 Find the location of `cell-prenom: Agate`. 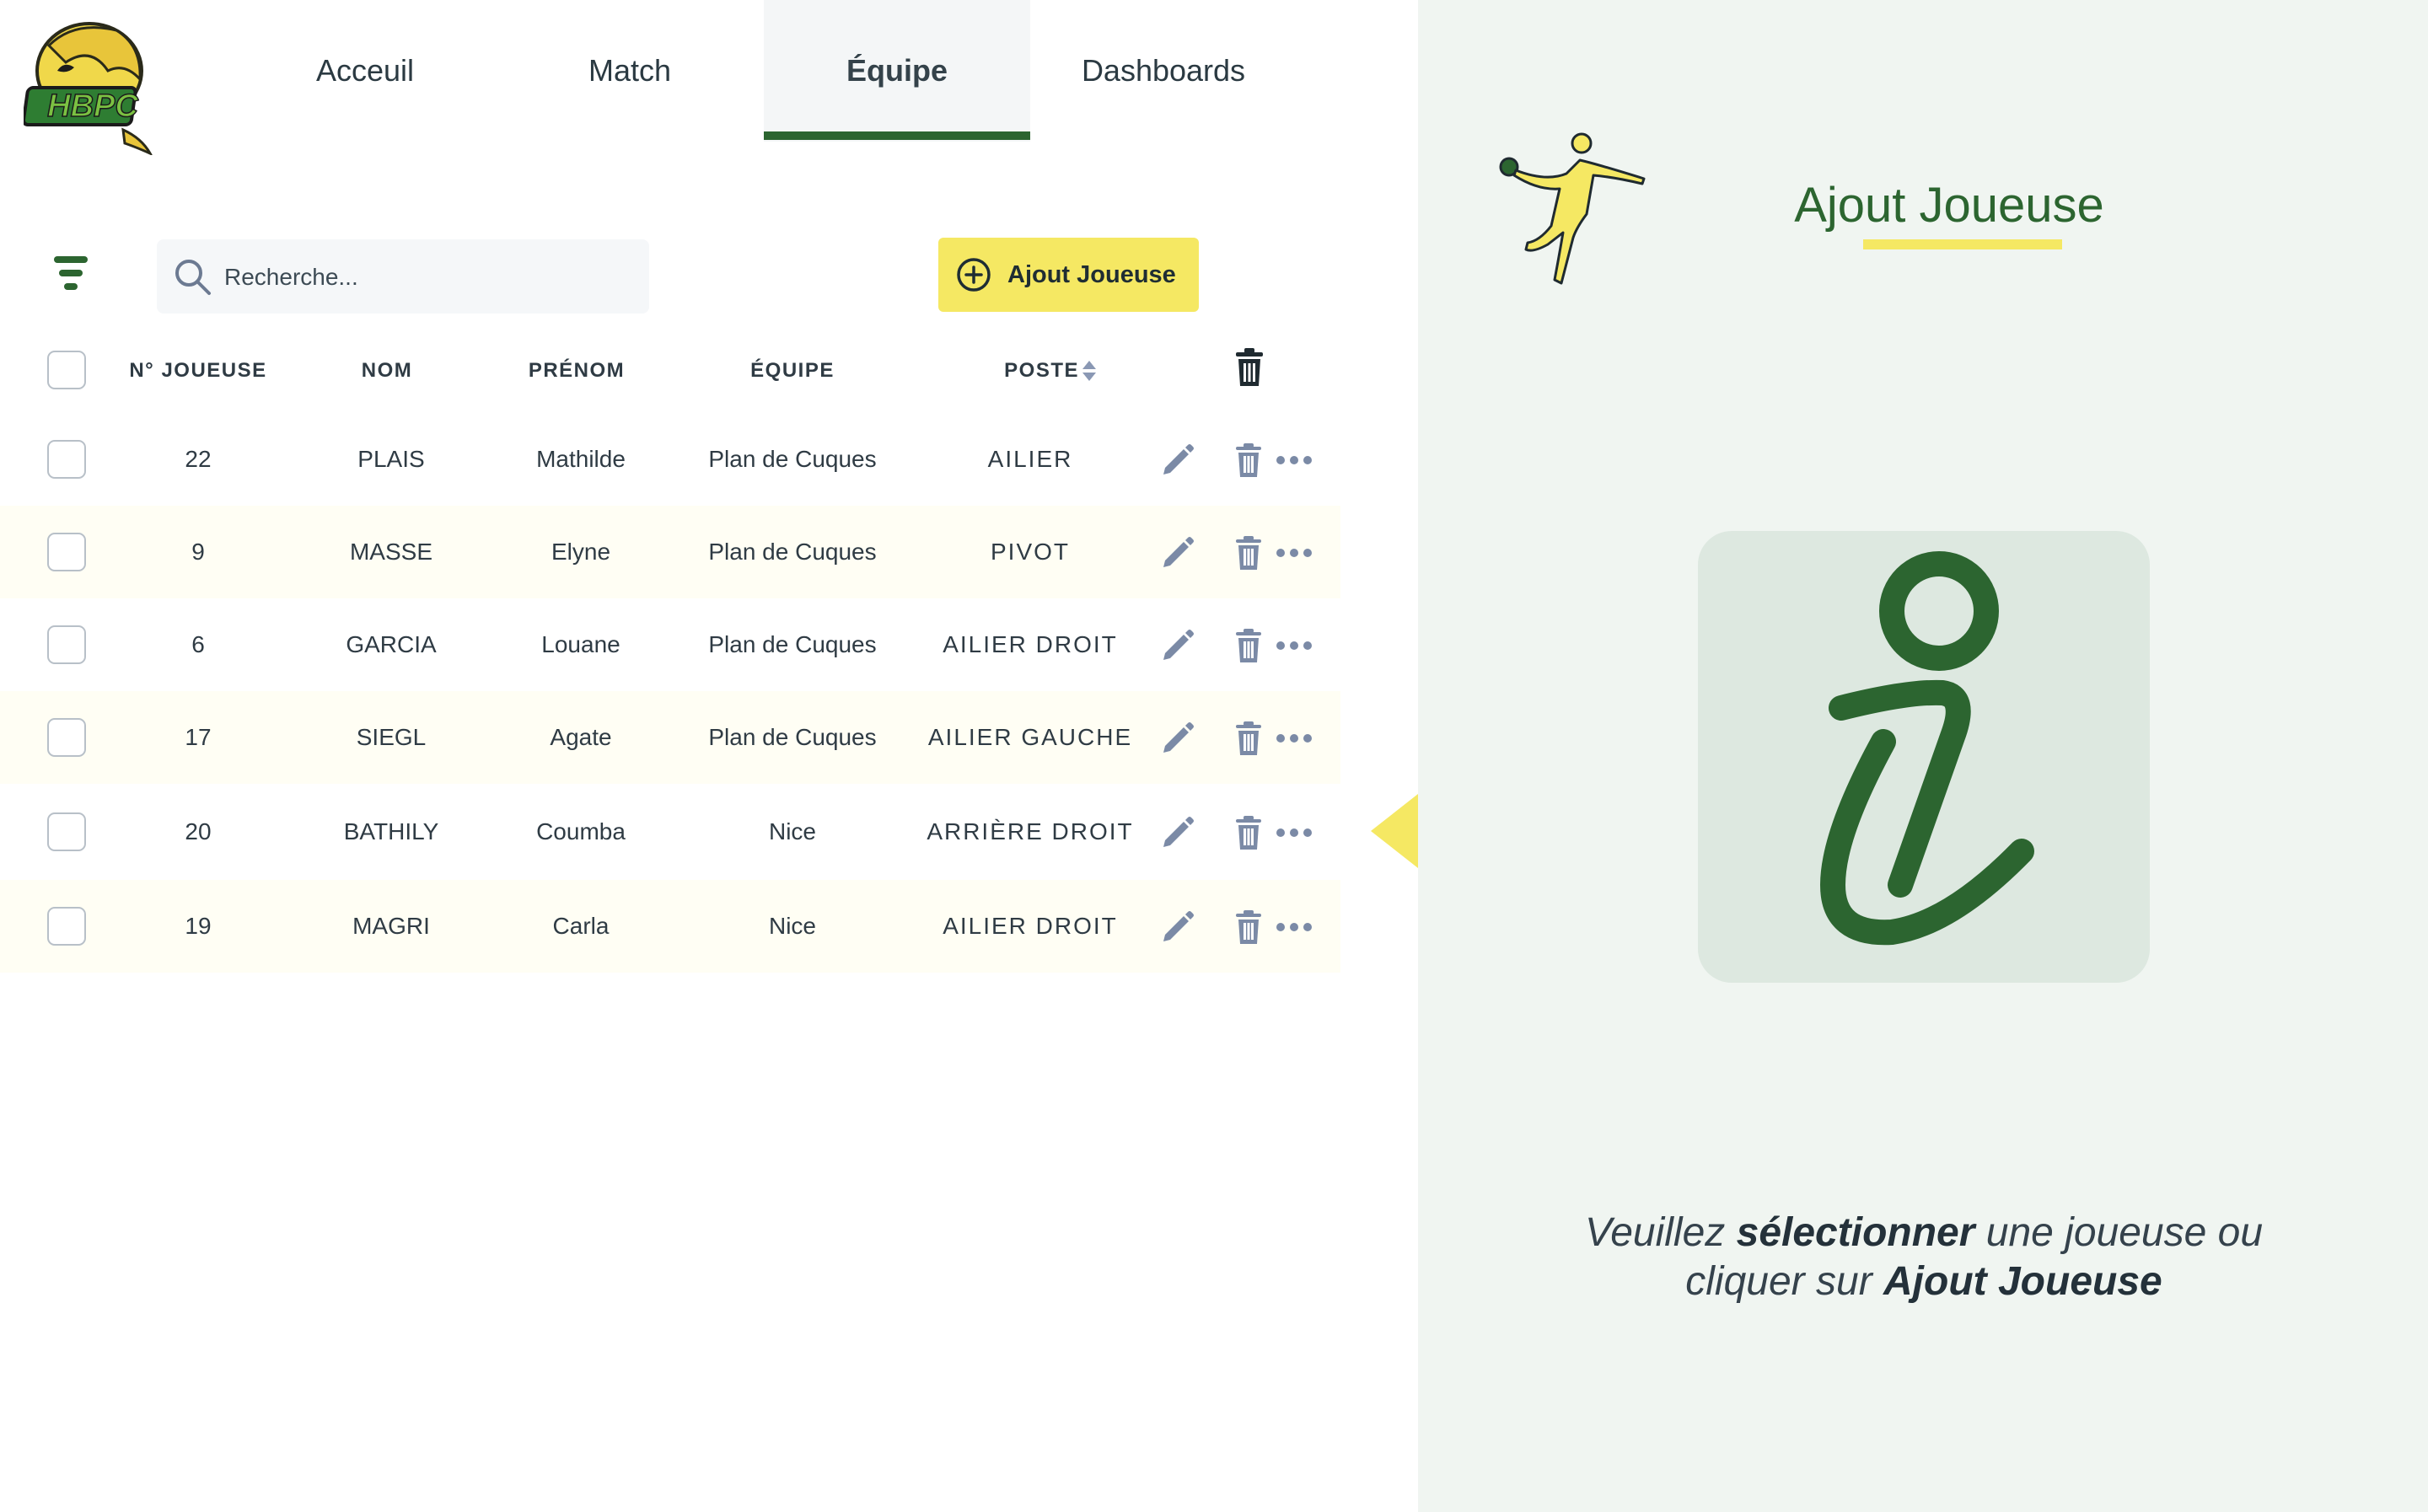

cell-prenom: Agate is located at coordinates (581, 737).